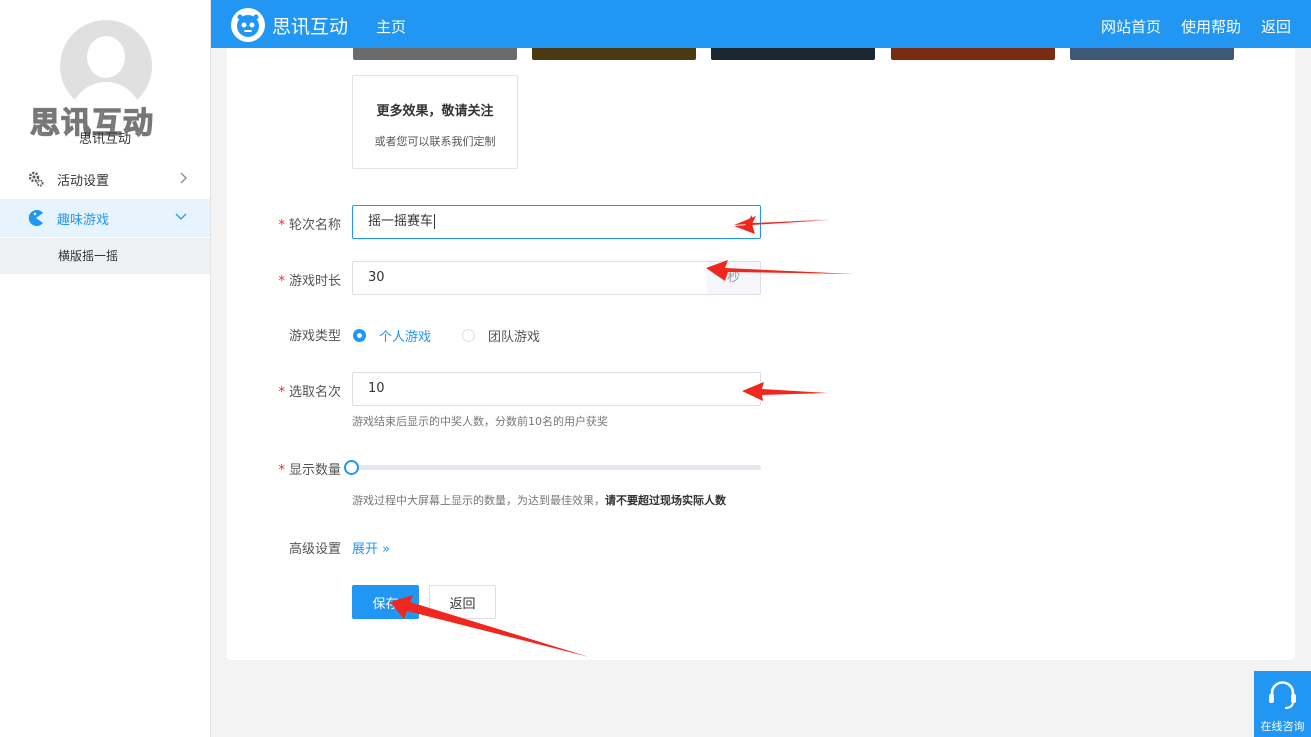 This screenshot has height=737, width=1311. I want to click on org-name: 思讯互动, so click(104, 139).